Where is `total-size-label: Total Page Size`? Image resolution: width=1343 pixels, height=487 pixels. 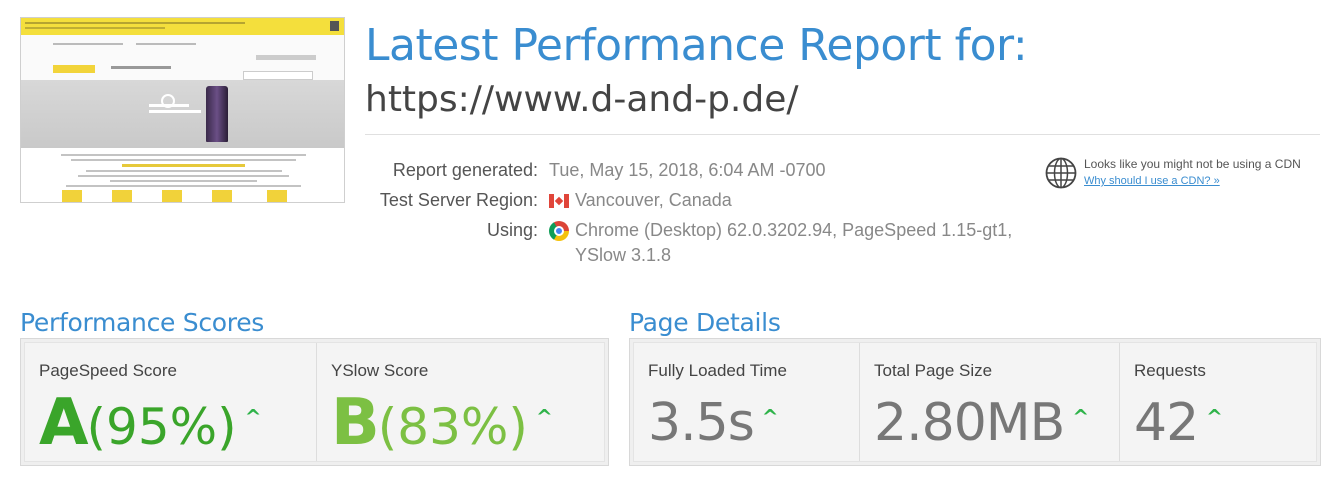 total-size-label: Total Page Size is located at coordinates (933, 370).